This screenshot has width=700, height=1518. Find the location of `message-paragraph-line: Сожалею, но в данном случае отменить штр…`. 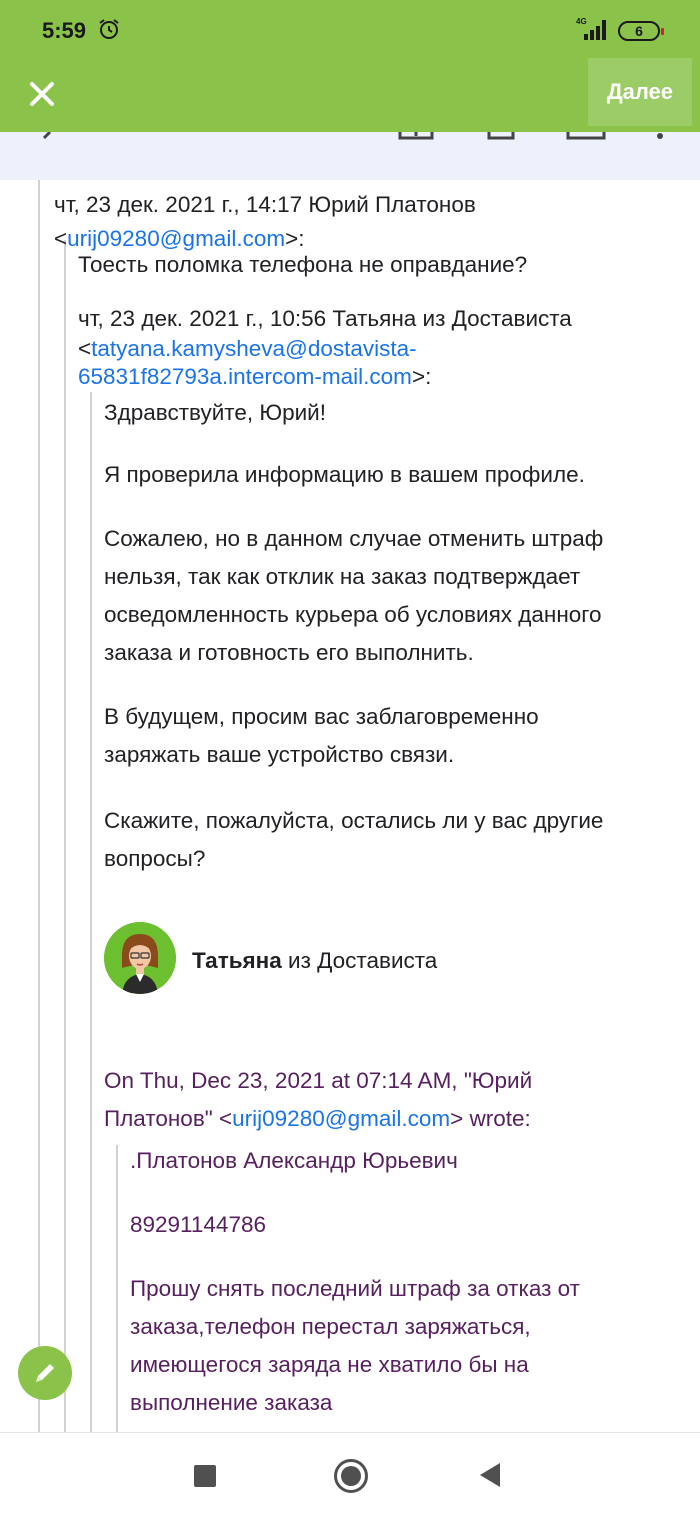

message-paragraph-line: Сожалею, но в данном случае отменить штр… is located at coordinates (354, 538).